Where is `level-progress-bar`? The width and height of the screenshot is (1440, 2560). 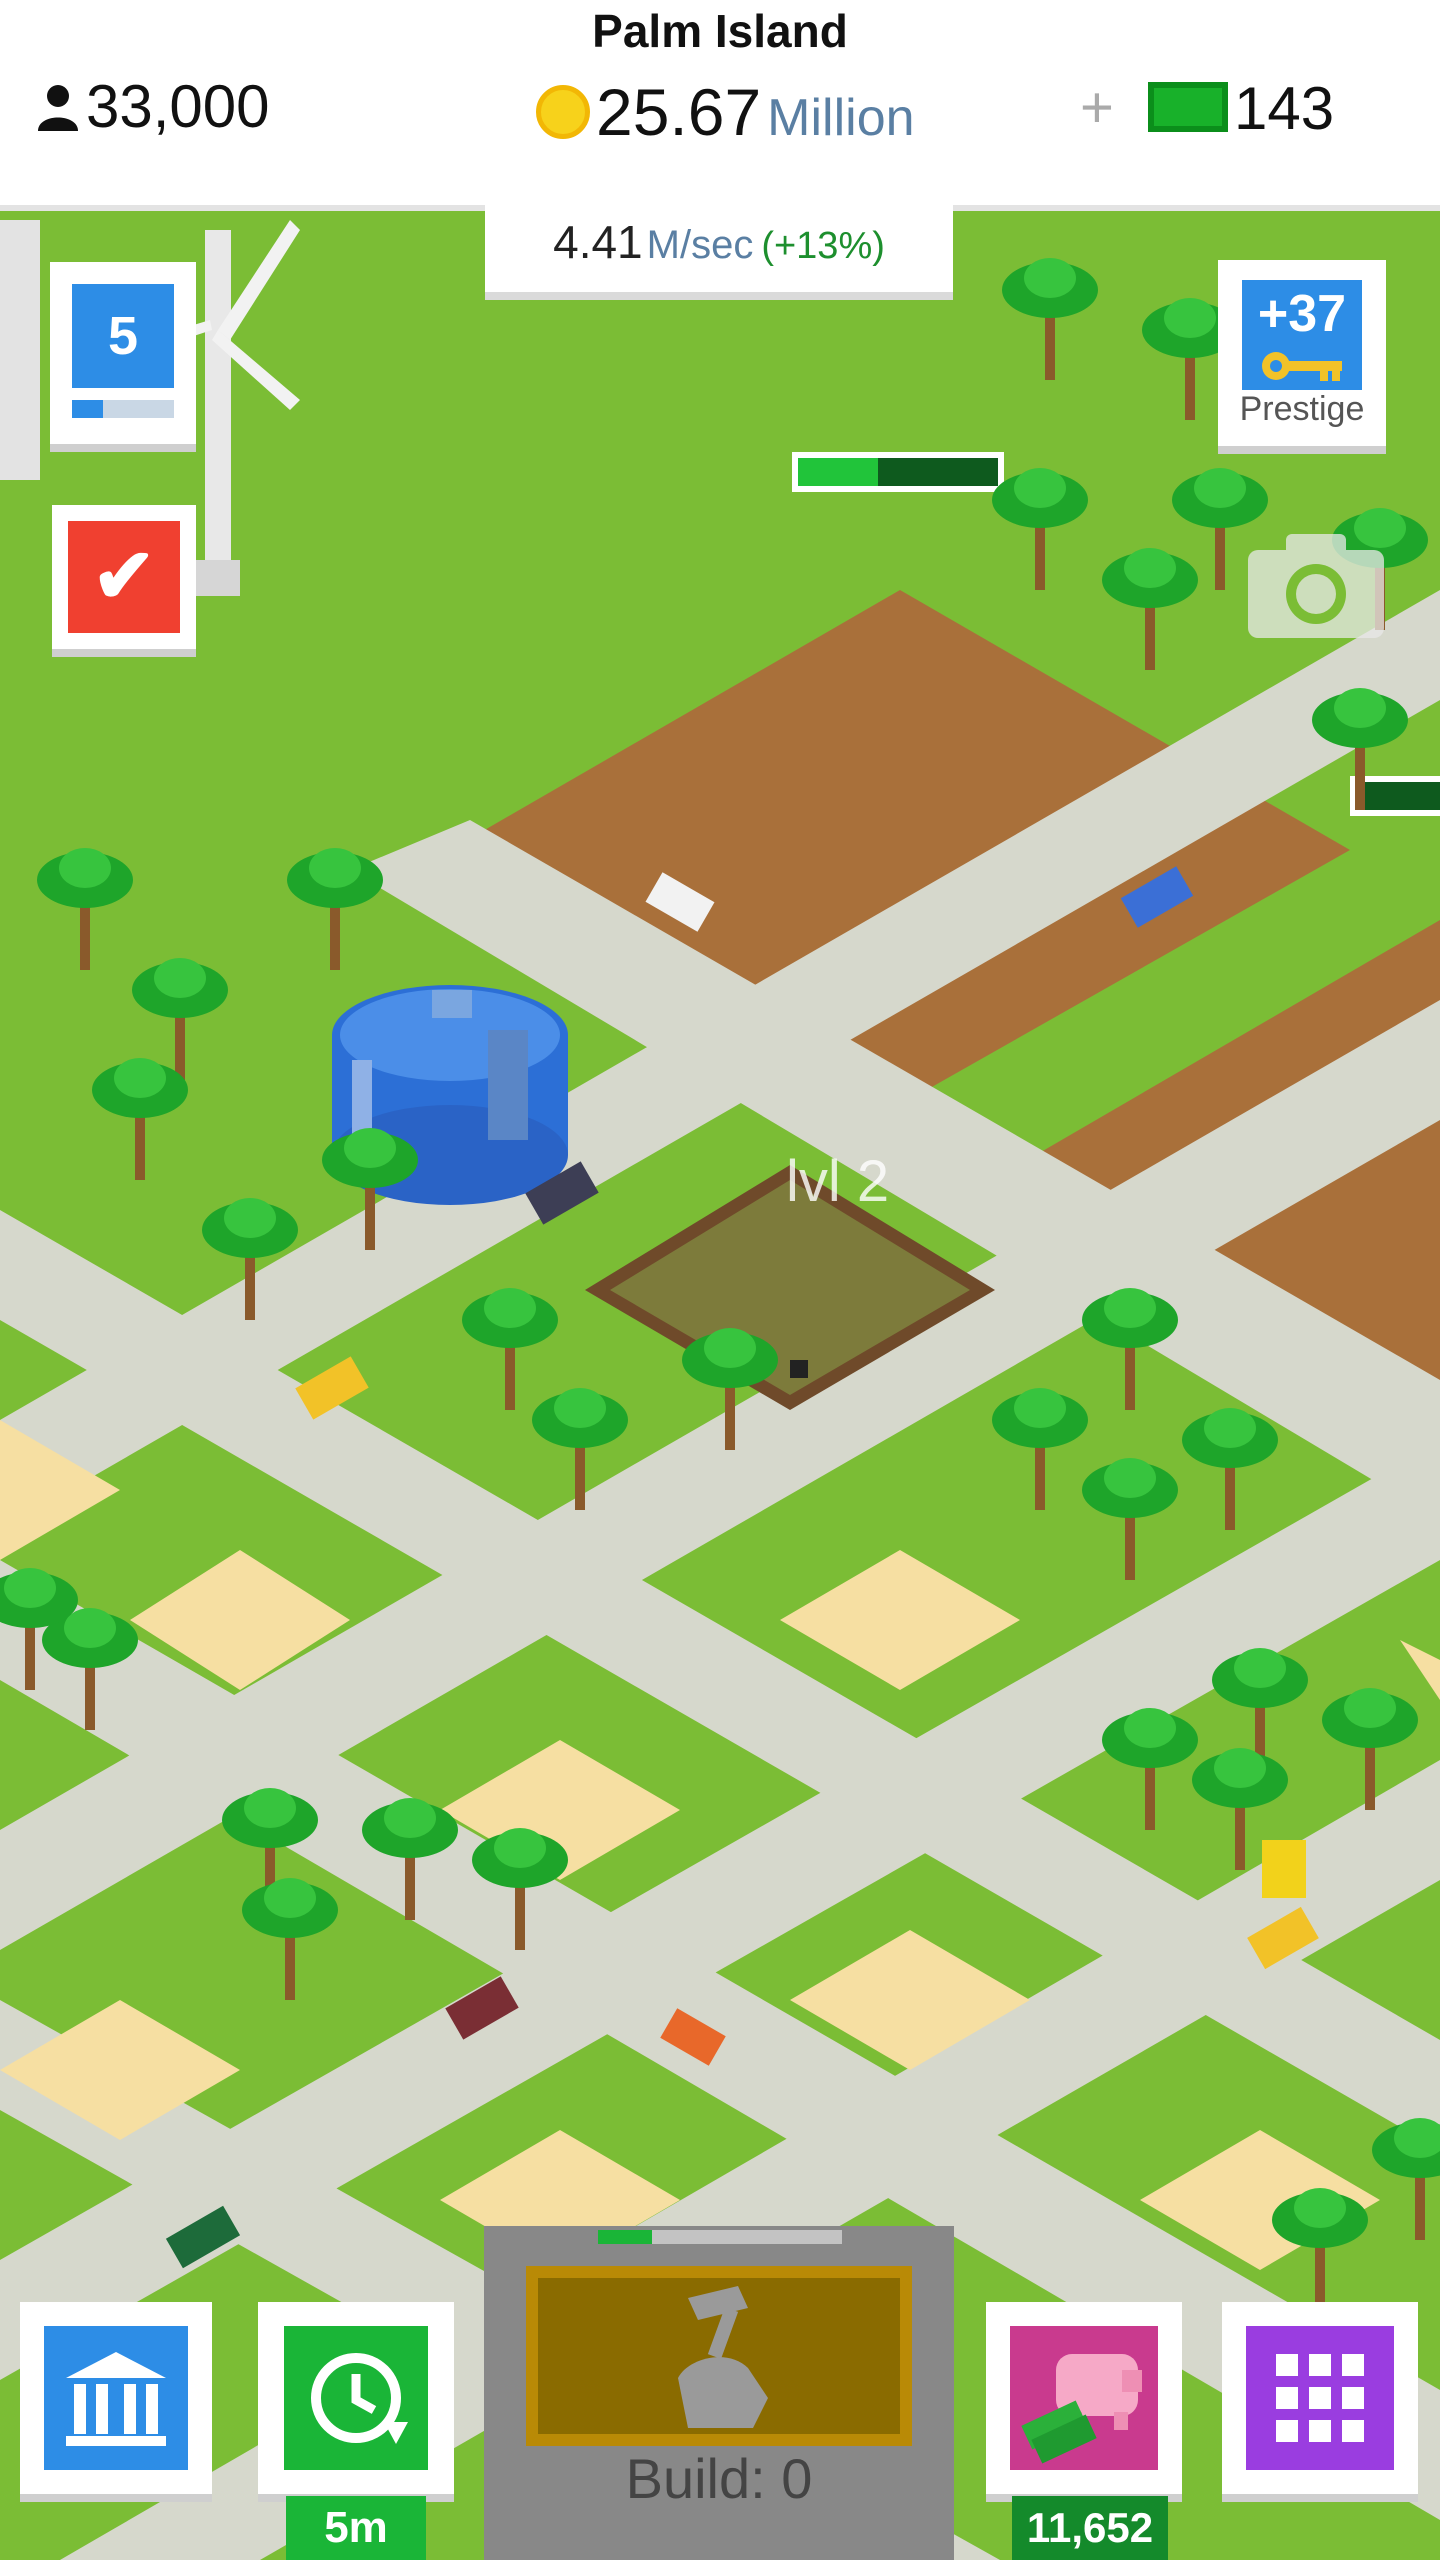
level-progress-bar is located at coordinates (123, 409).